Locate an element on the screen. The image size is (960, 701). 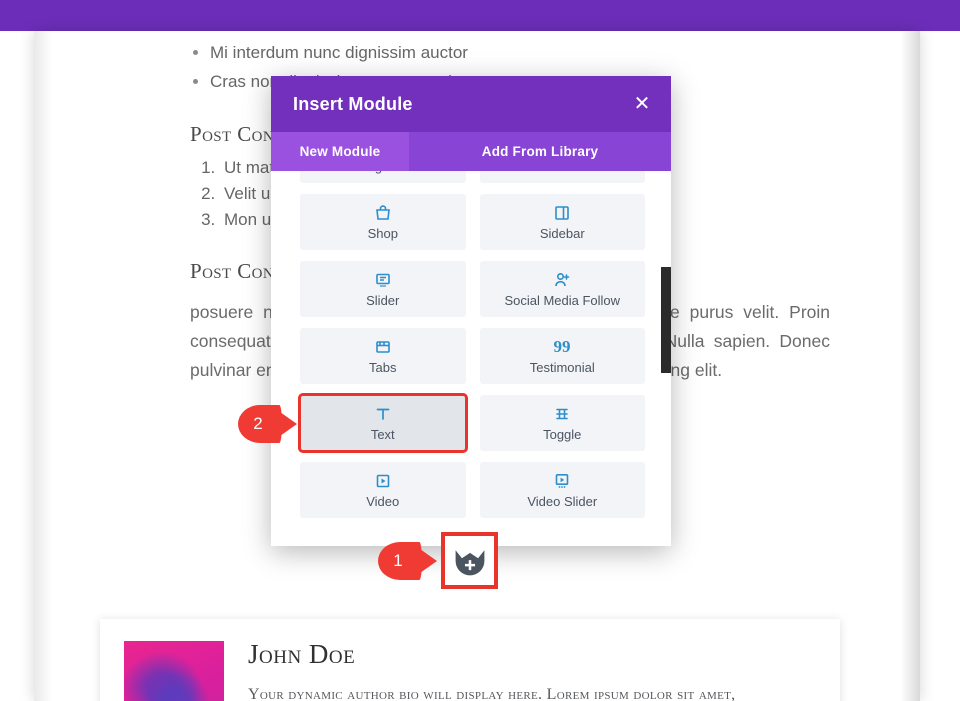
list-item: Mi interdum nunc dignissim auctor is located at coordinates (543, 52).